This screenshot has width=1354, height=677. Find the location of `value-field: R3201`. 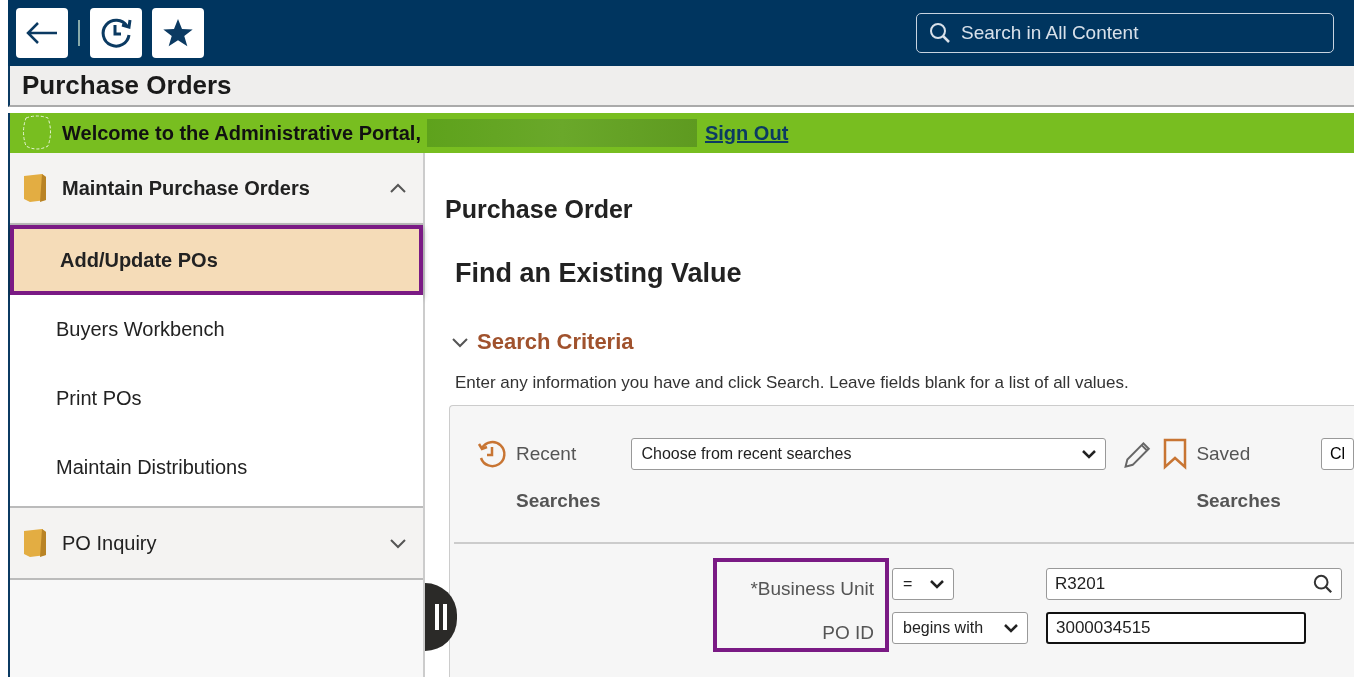

value-field: R3201 is located at coordinates (1194, 584).